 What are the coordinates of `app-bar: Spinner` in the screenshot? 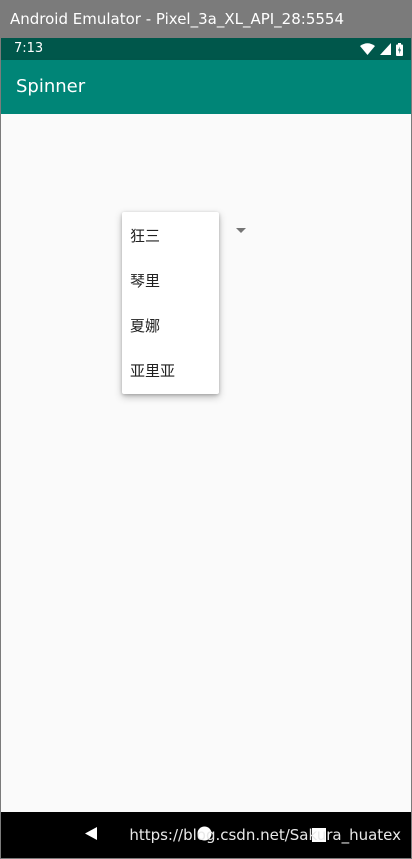 It's located at (206, 87).